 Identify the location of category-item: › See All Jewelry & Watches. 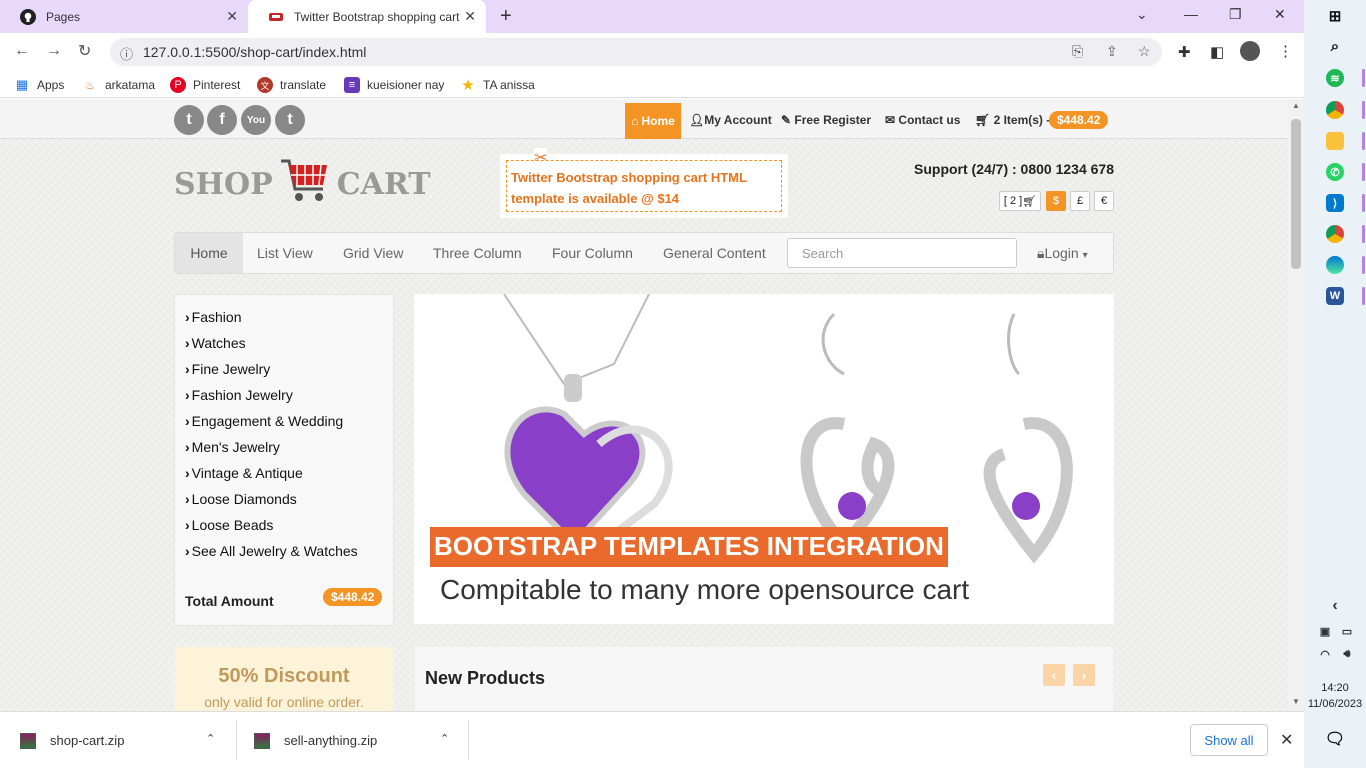
(271, 551).